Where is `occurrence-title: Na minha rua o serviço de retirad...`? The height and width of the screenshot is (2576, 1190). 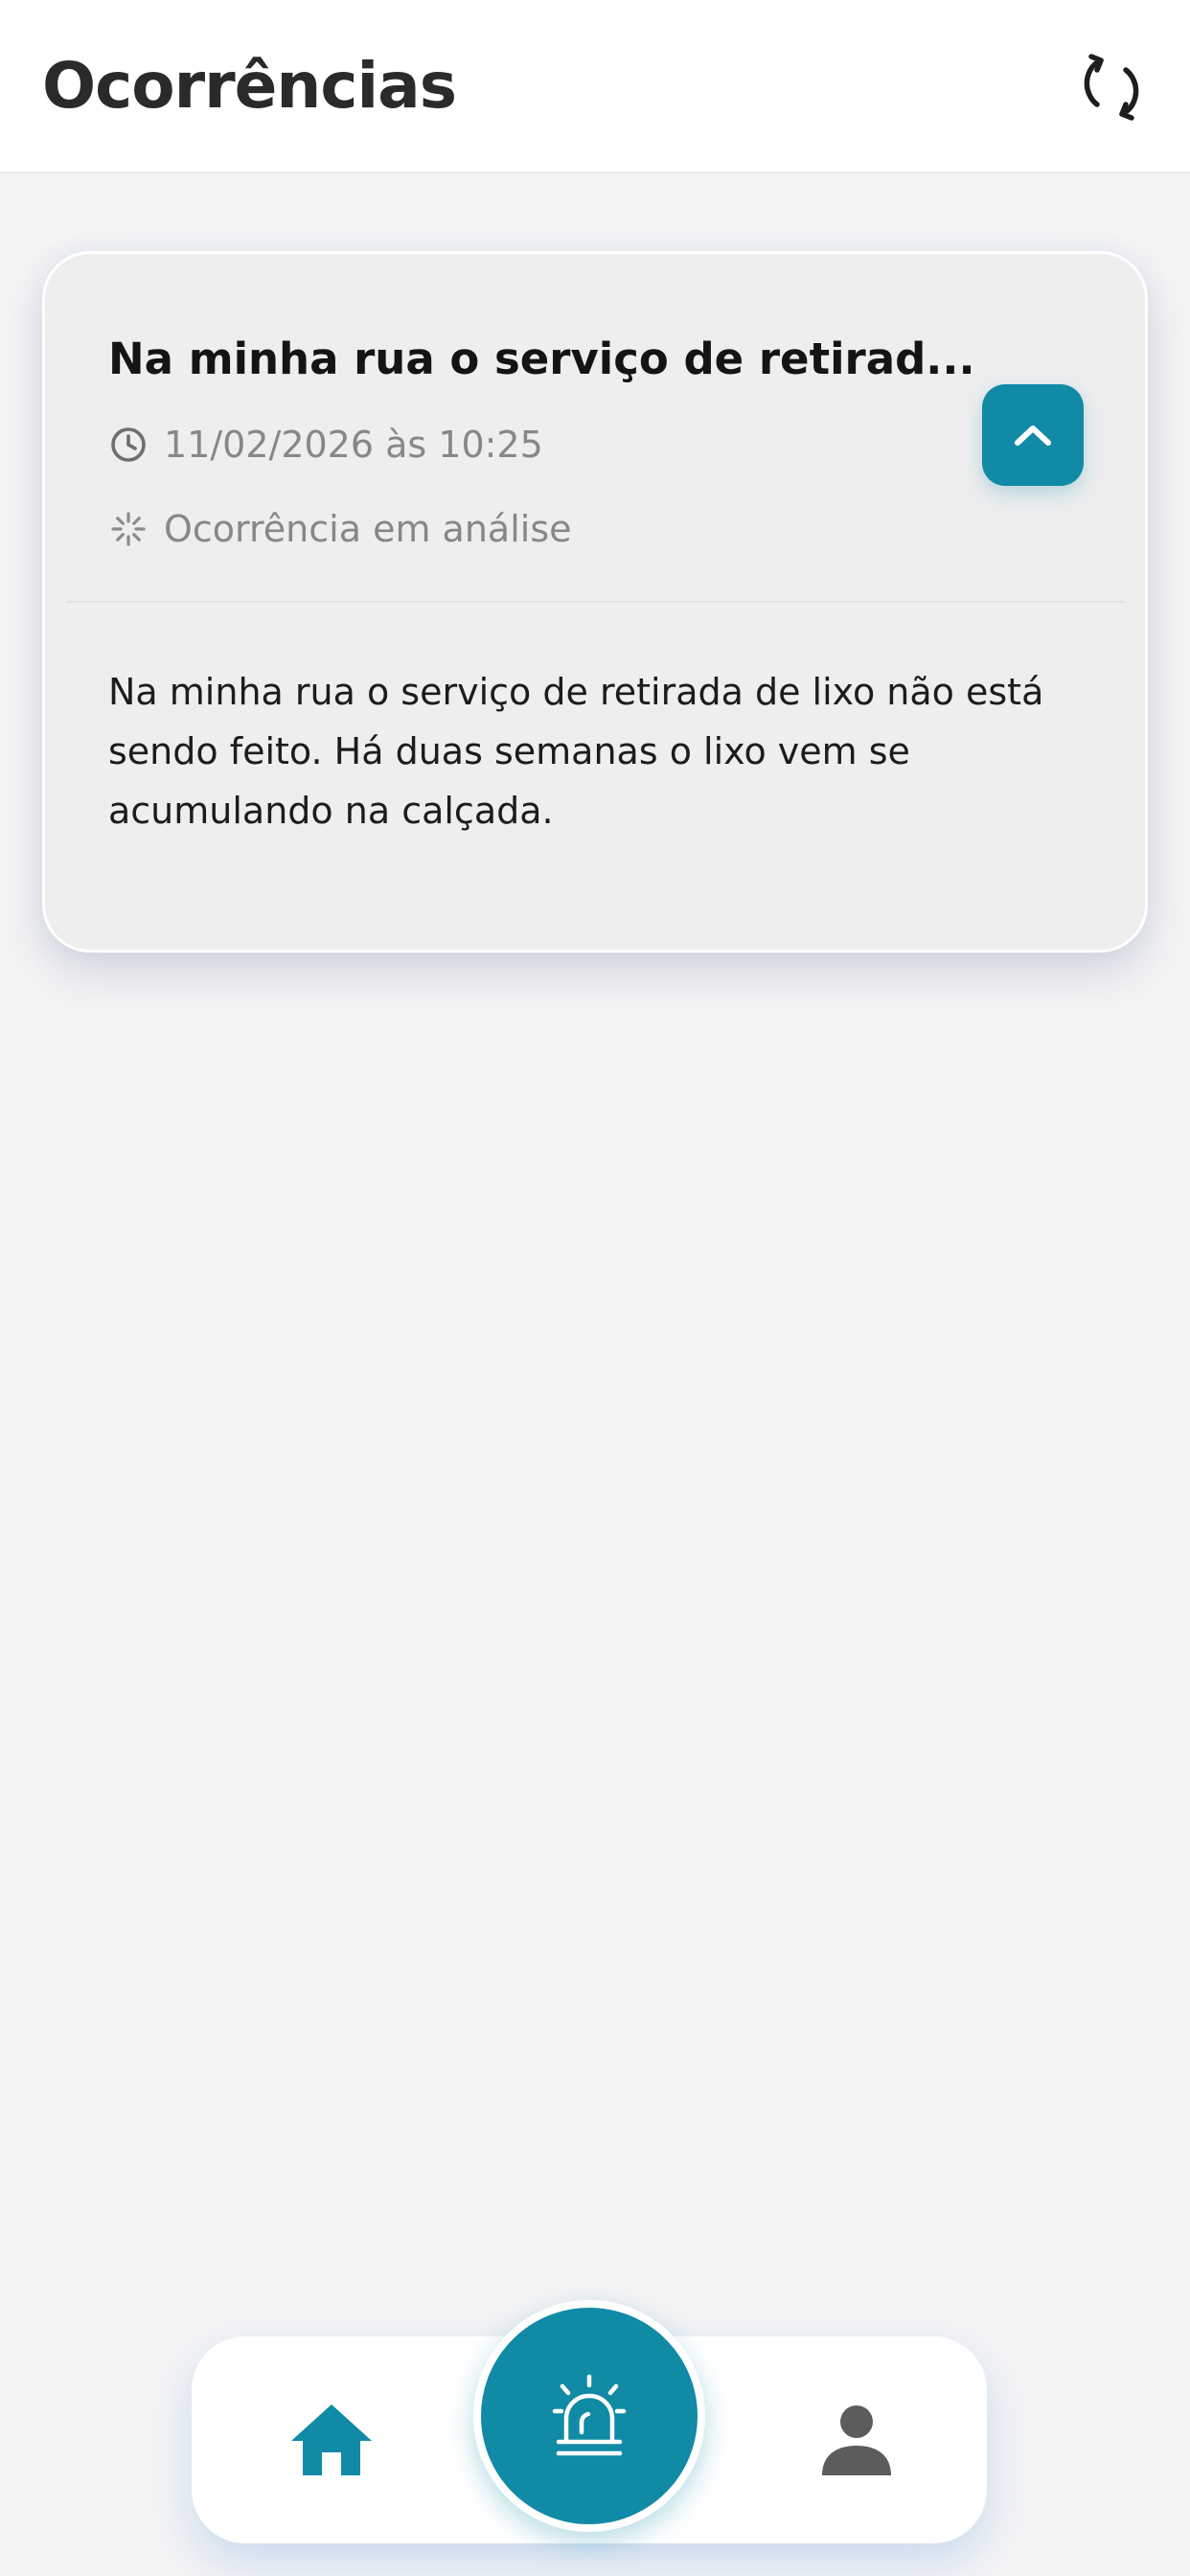 occurrence-title: Na minha rua o serviço de retirad... is located at coordinates (542, 359).